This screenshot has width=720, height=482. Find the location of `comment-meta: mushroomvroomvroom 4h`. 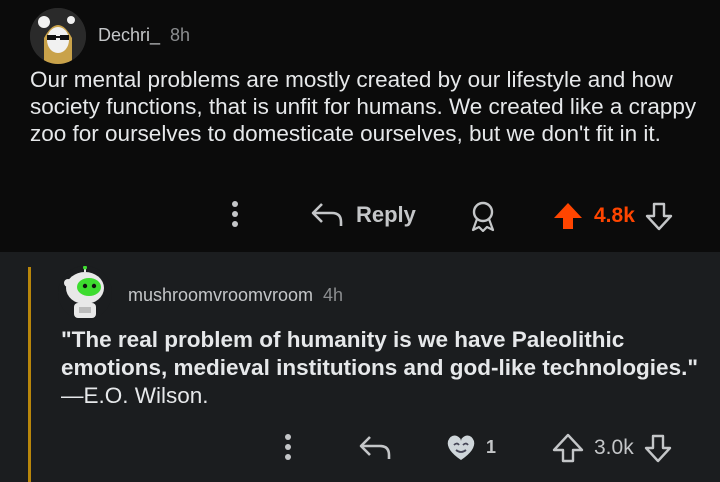

comment-meta: mushroomvroomvroom 4h is located at coordinates (235, 295).